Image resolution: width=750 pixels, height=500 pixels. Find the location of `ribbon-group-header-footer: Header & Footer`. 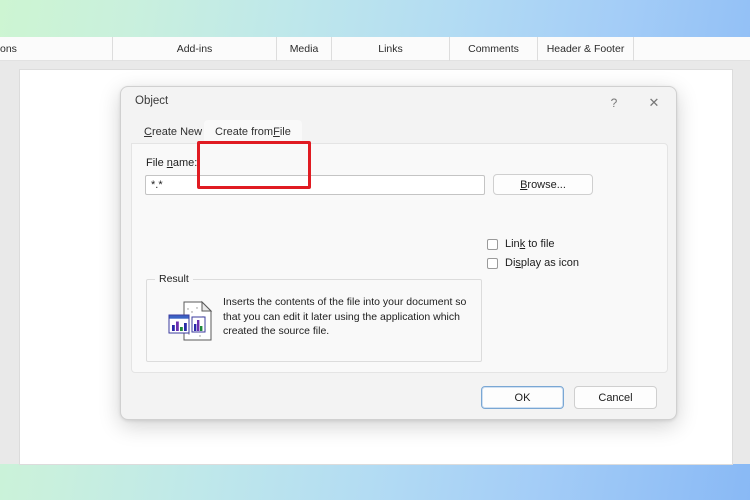

ribbon-group-header-footer: Header & Footer is located at coordinates (586, 49).